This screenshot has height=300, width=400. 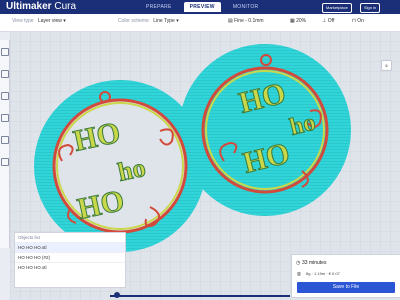 I want to click on per-model-settings-icon, so click(x=4, y=140).